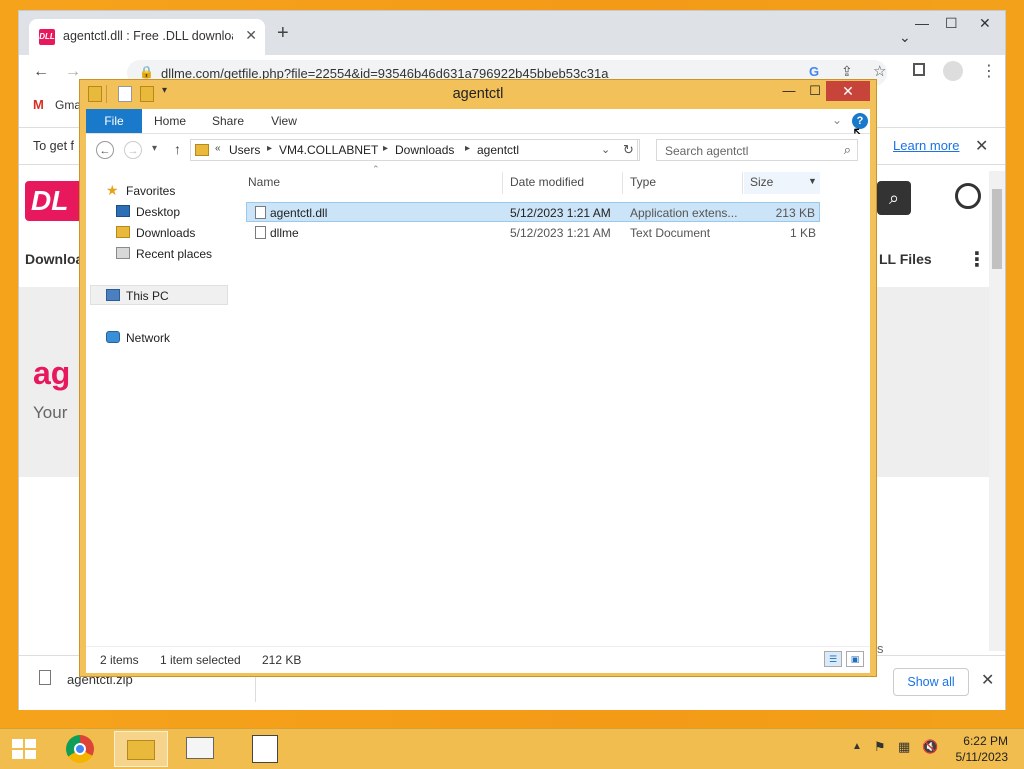 This screenshot has width=1024, height=769. Describe the element at coordinates (880, 648) in the screenshot. I see `page-footer-text: s` at that location.